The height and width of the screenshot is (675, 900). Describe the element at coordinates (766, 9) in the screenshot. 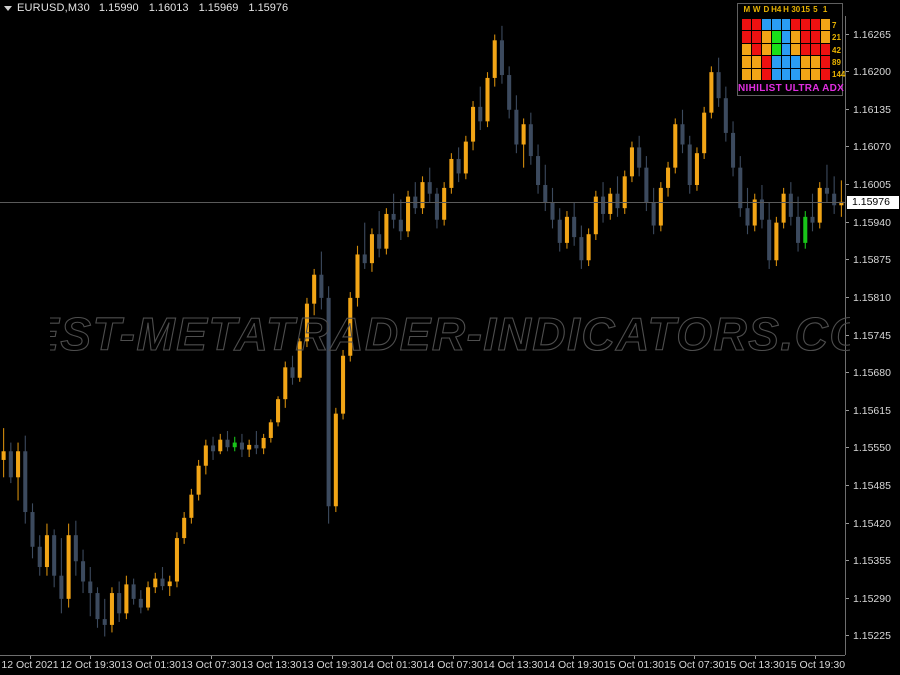

I see `indicator-column-label: D` at that location.